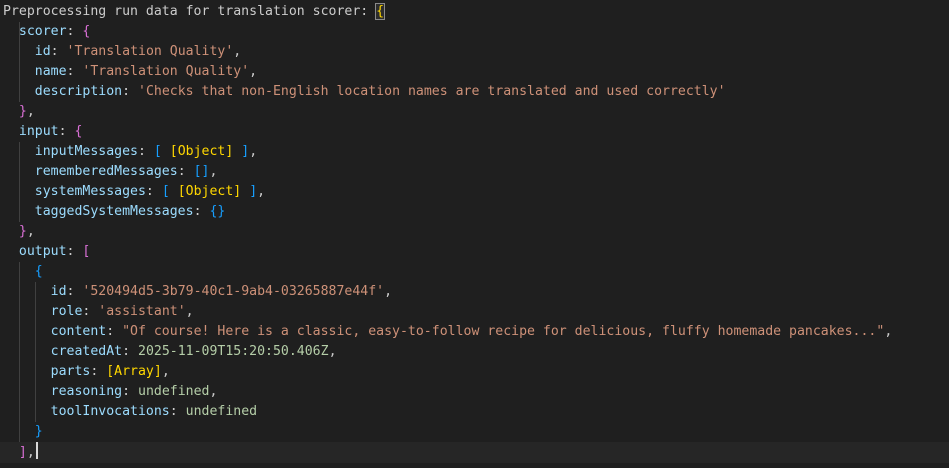 This screenshot has width=949, height=468. I want to click on property-key: role, so click(66, 311).